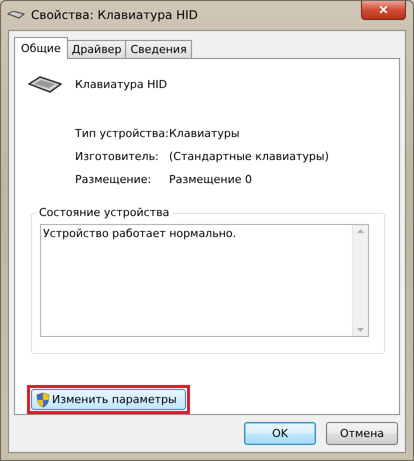 The width and height of the screenshot is (414, 461). Describe the element at coordinates (43, 400) in the screenshot. I see `shield-icon` at that location.